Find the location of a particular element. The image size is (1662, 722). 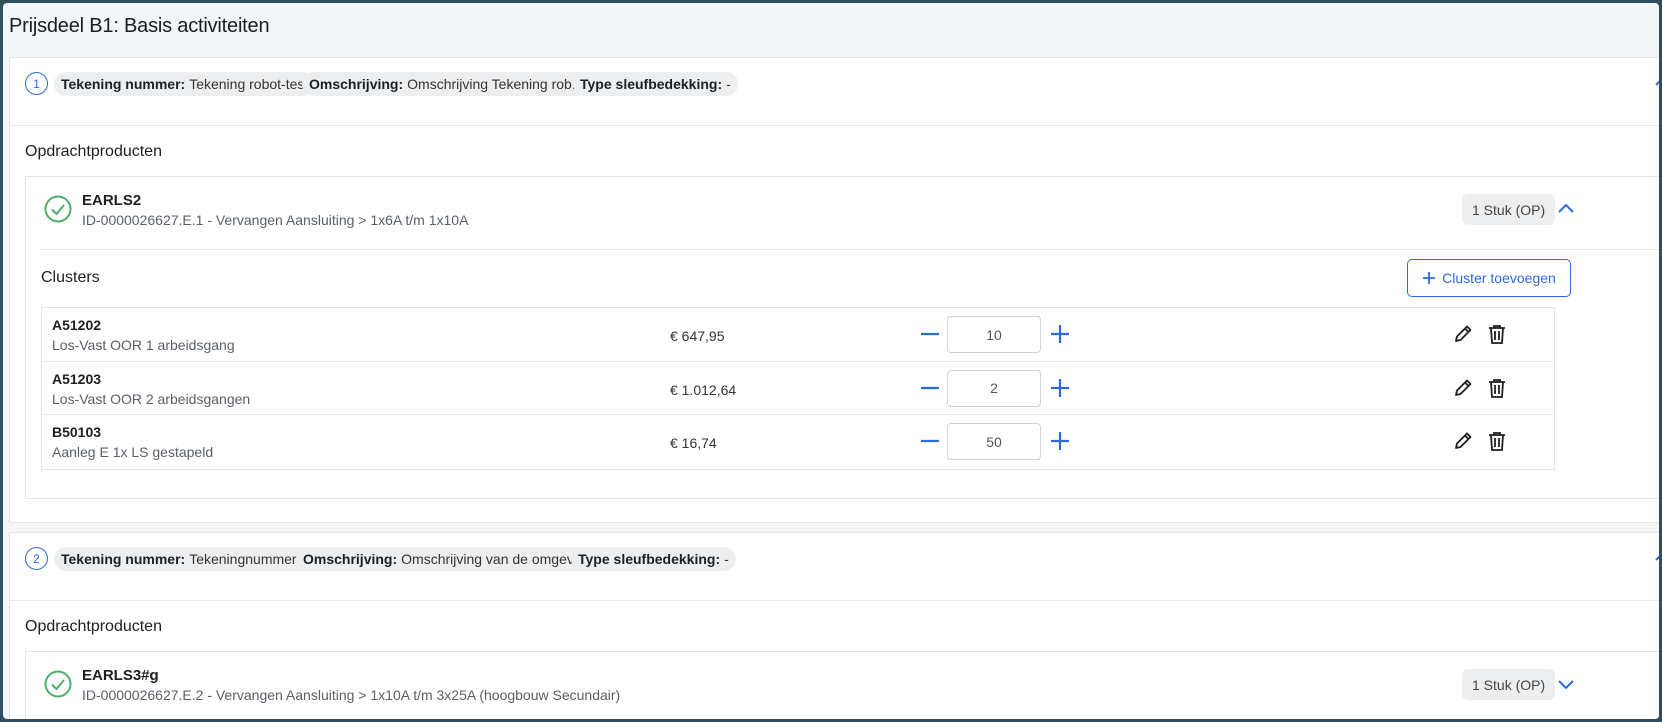

add-cluster-label: Cluster toevoegen is located at coordinates (1499, 278).